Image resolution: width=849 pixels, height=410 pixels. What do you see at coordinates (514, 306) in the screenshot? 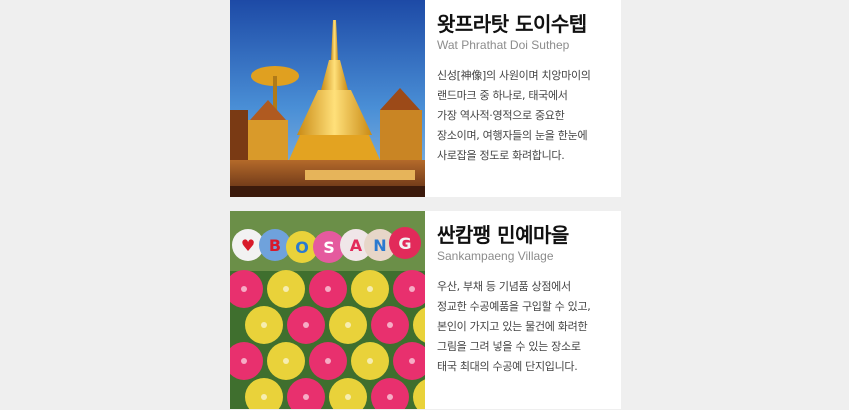
I see `description-line: 정교한 수공예품을 구입할 수 있고,` at bounding box center [514, 306].